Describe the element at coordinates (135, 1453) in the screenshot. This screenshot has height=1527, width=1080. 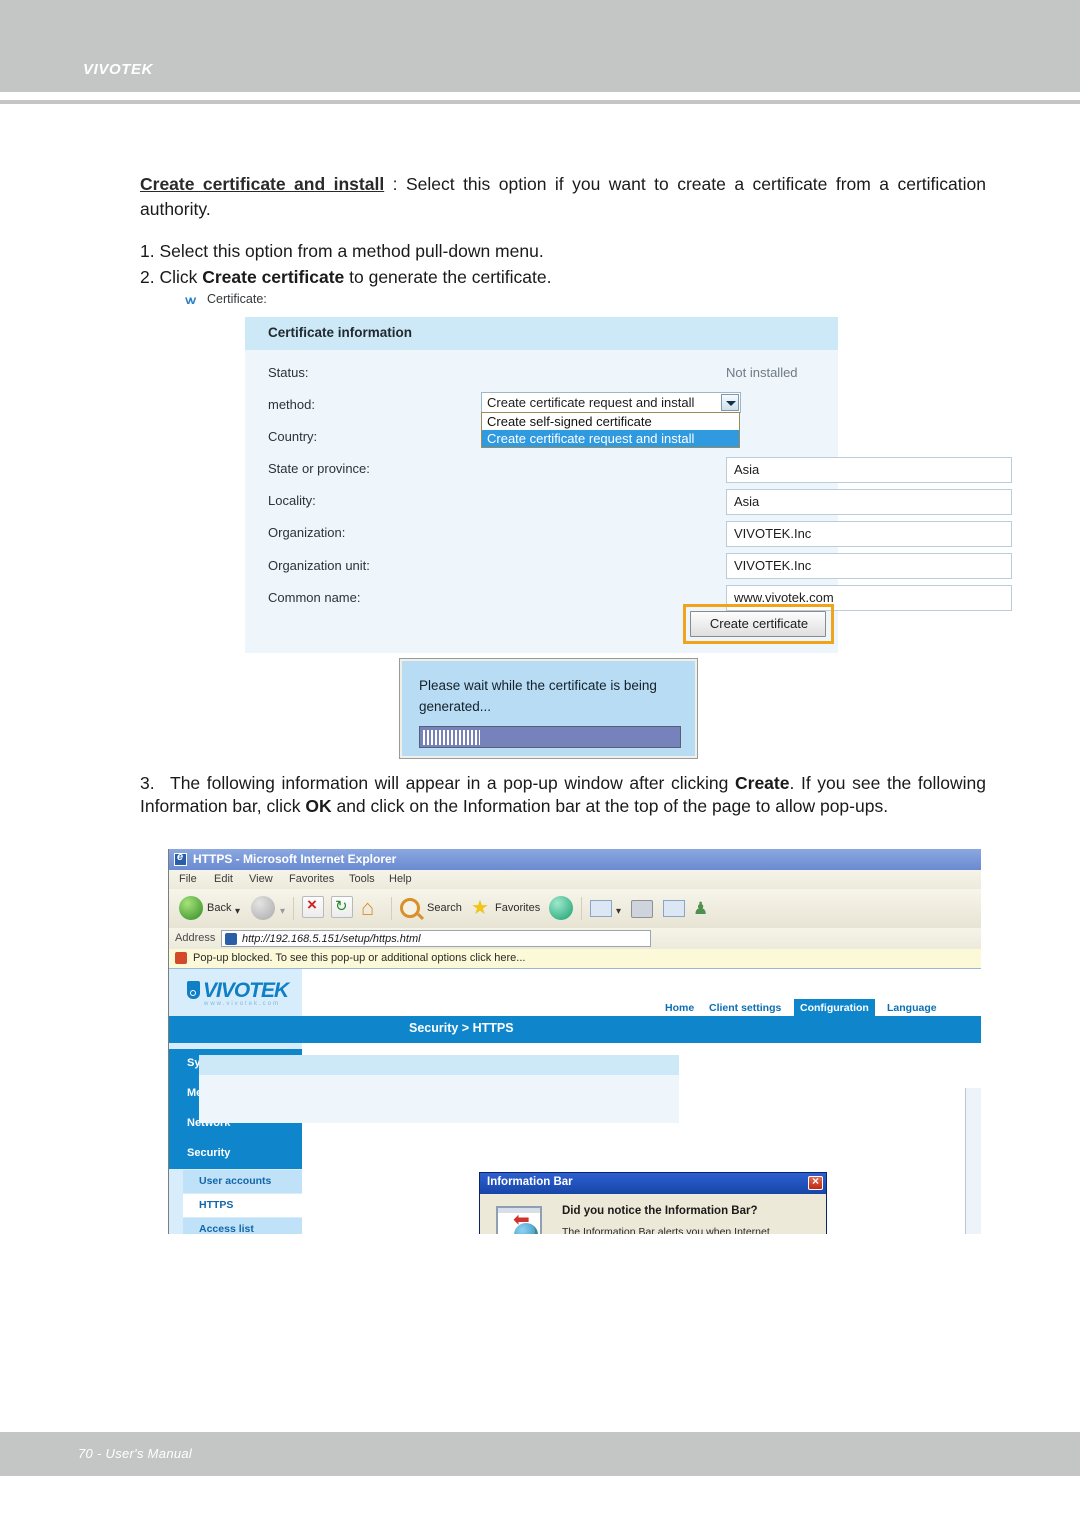
I see `footer-page-label: 70 - User's Manual` at that location.